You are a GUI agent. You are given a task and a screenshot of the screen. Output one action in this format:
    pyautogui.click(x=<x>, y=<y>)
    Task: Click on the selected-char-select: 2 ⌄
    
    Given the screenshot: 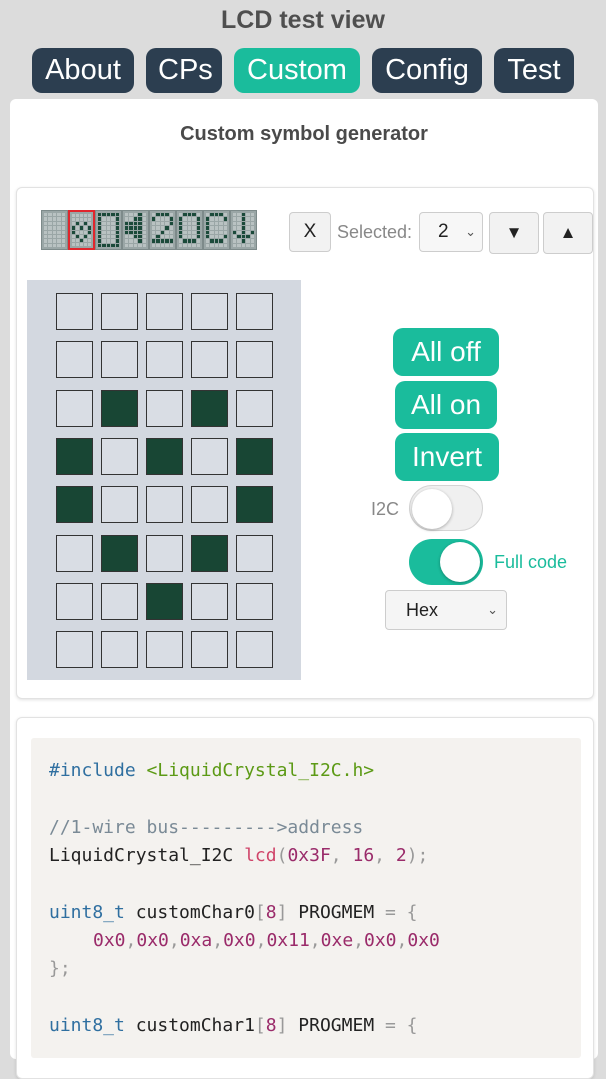 What is the action you would take?
    pyautogui.click(x=451, y=232)
    